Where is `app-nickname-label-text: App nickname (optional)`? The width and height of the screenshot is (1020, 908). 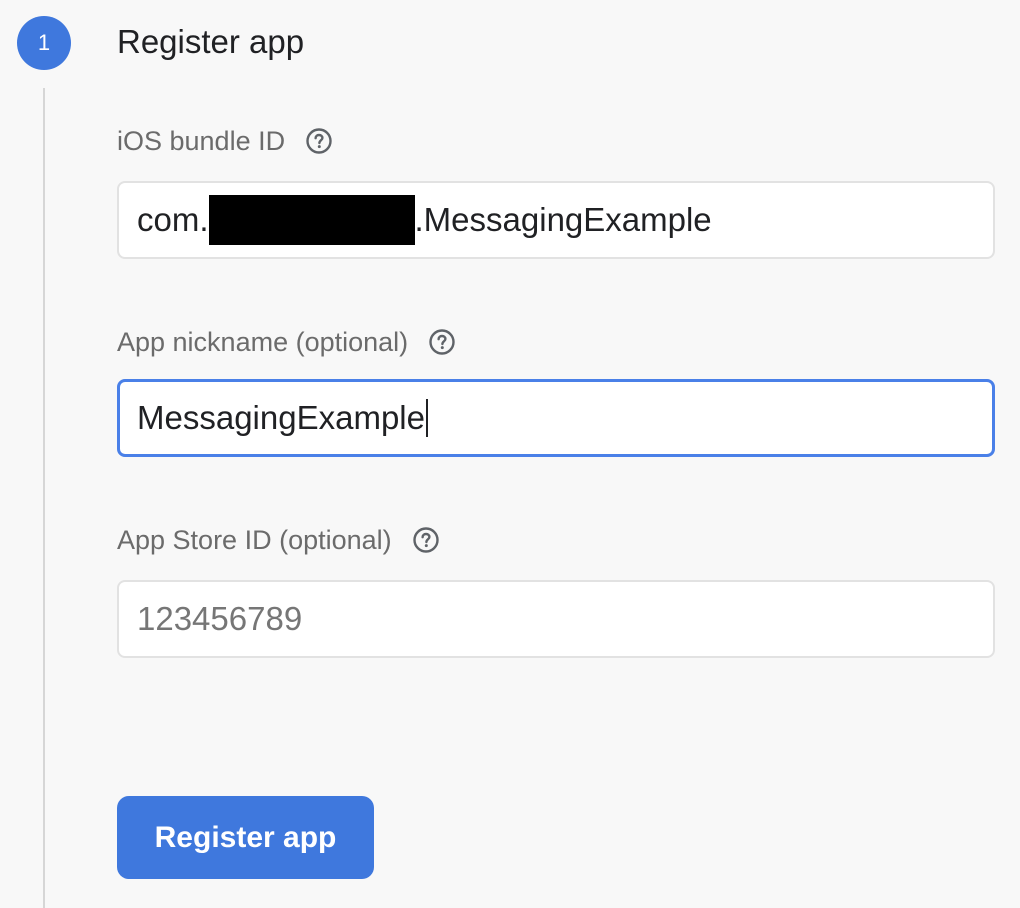
app-nickname-label-text: App nickname (optional) is located at coordinates (263, 342).